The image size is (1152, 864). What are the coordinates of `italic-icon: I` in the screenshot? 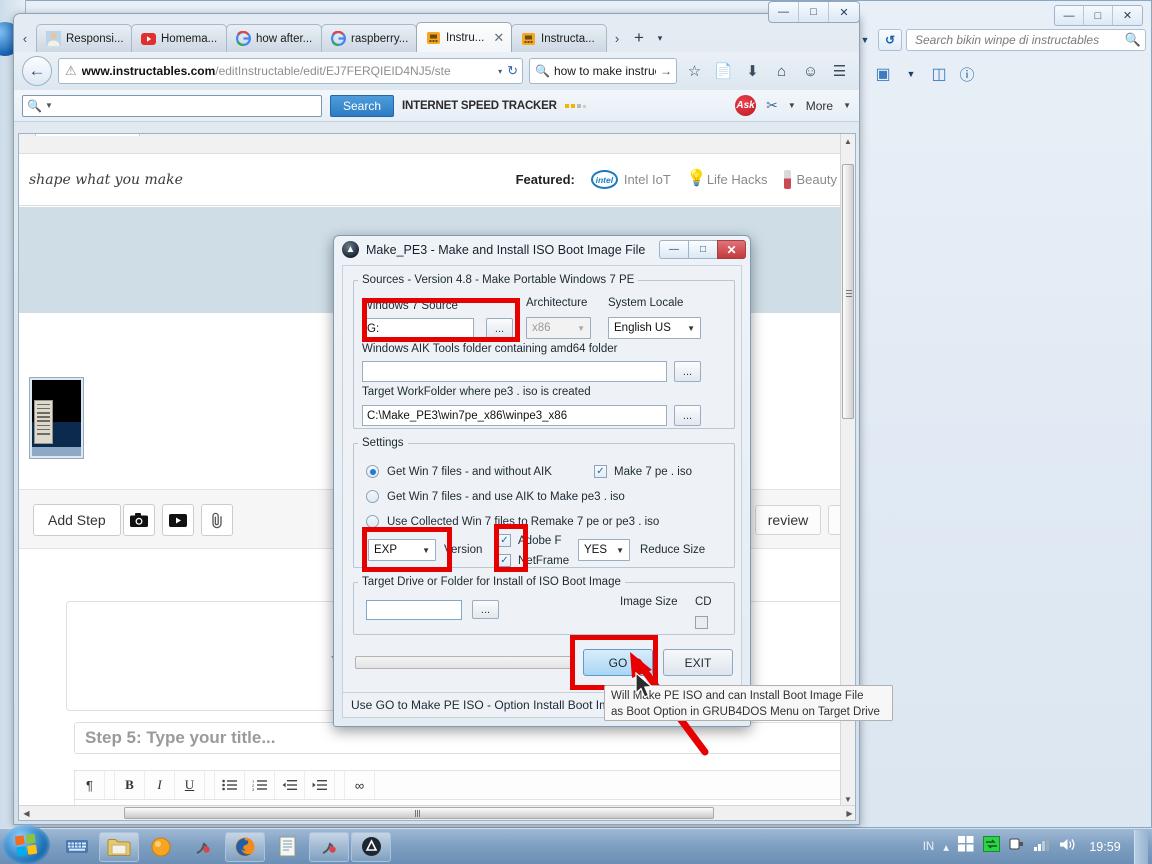 It's located at (160, 785).